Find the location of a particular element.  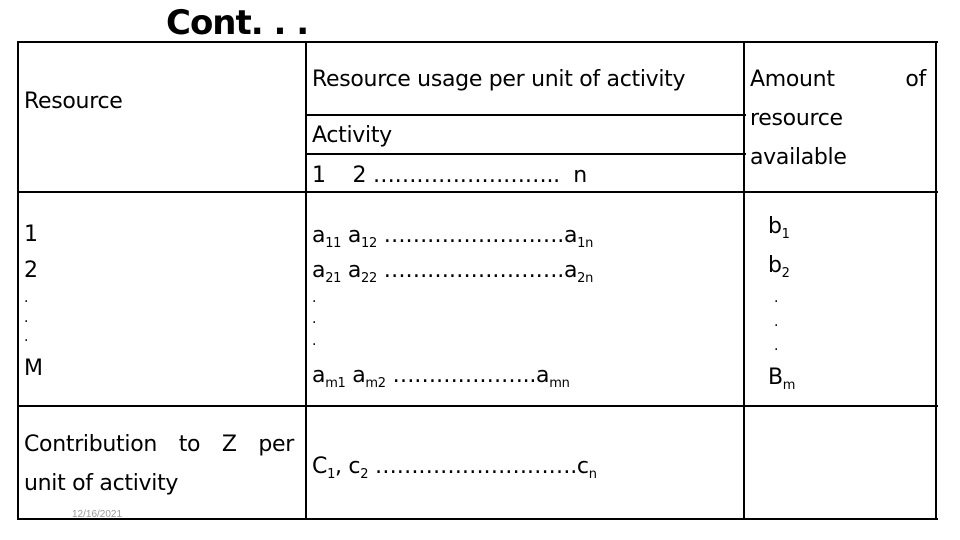

table-border-bottom is located at coordinates (478, 519).